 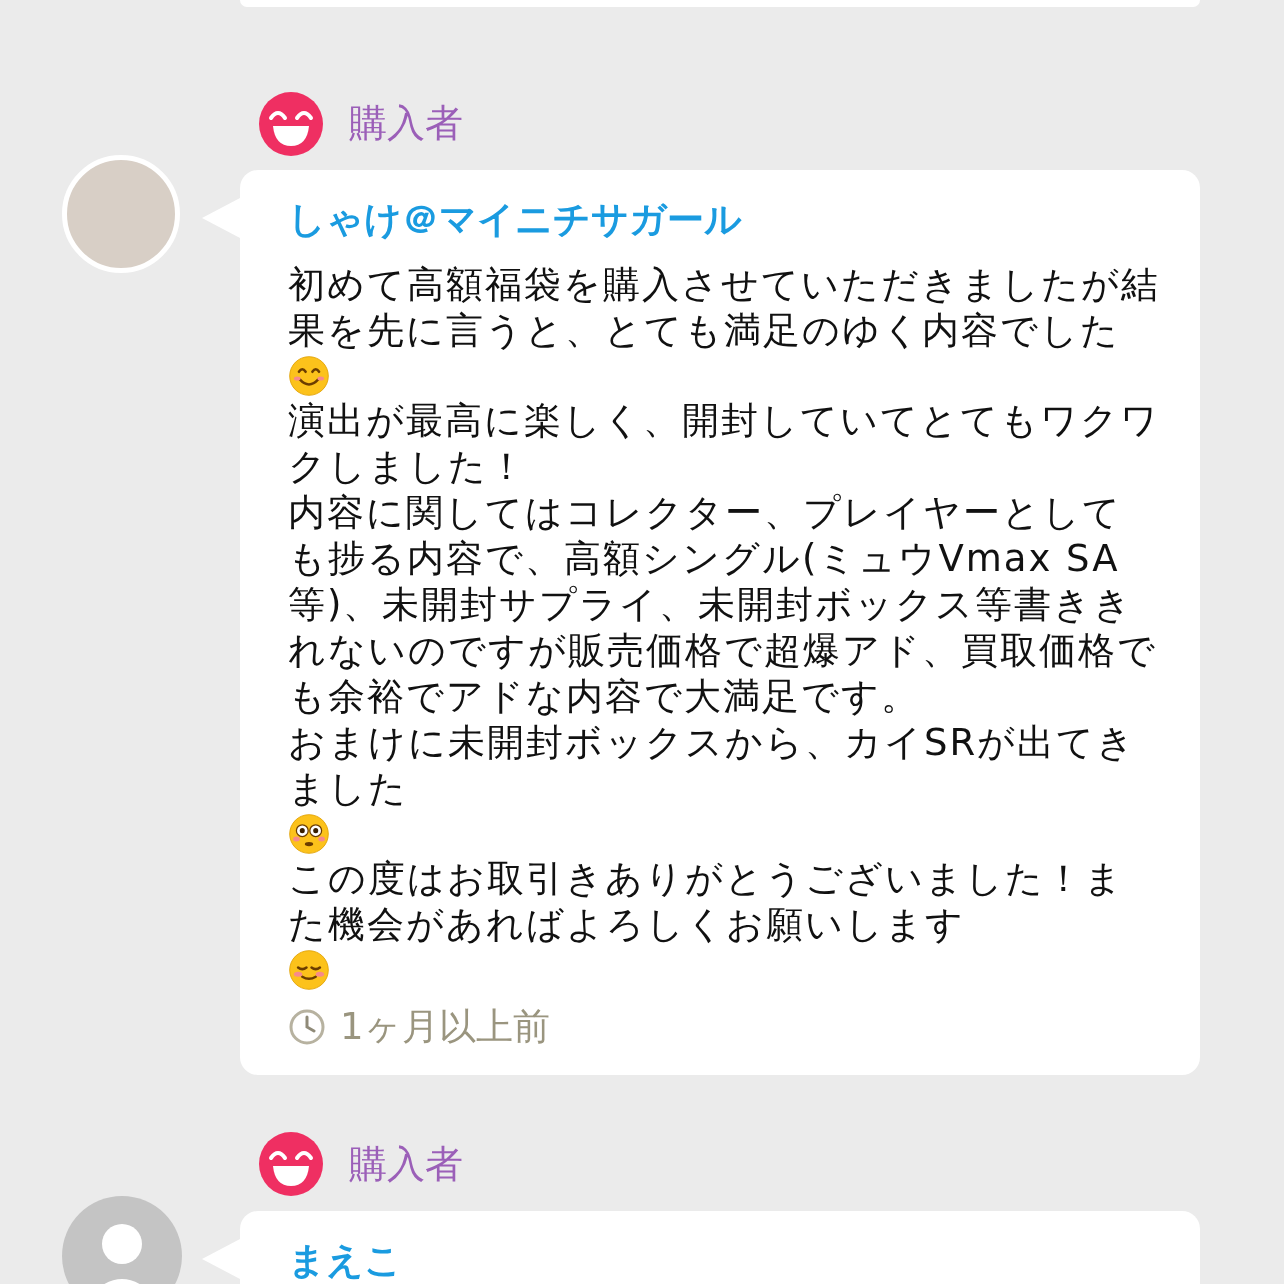 What do you see at coordinates (724, 444) in the screenshot?
I see `review-text: 演出が最高に楽しく、開封していてとてもワクワクしました！` at bounding box center [724, 444].